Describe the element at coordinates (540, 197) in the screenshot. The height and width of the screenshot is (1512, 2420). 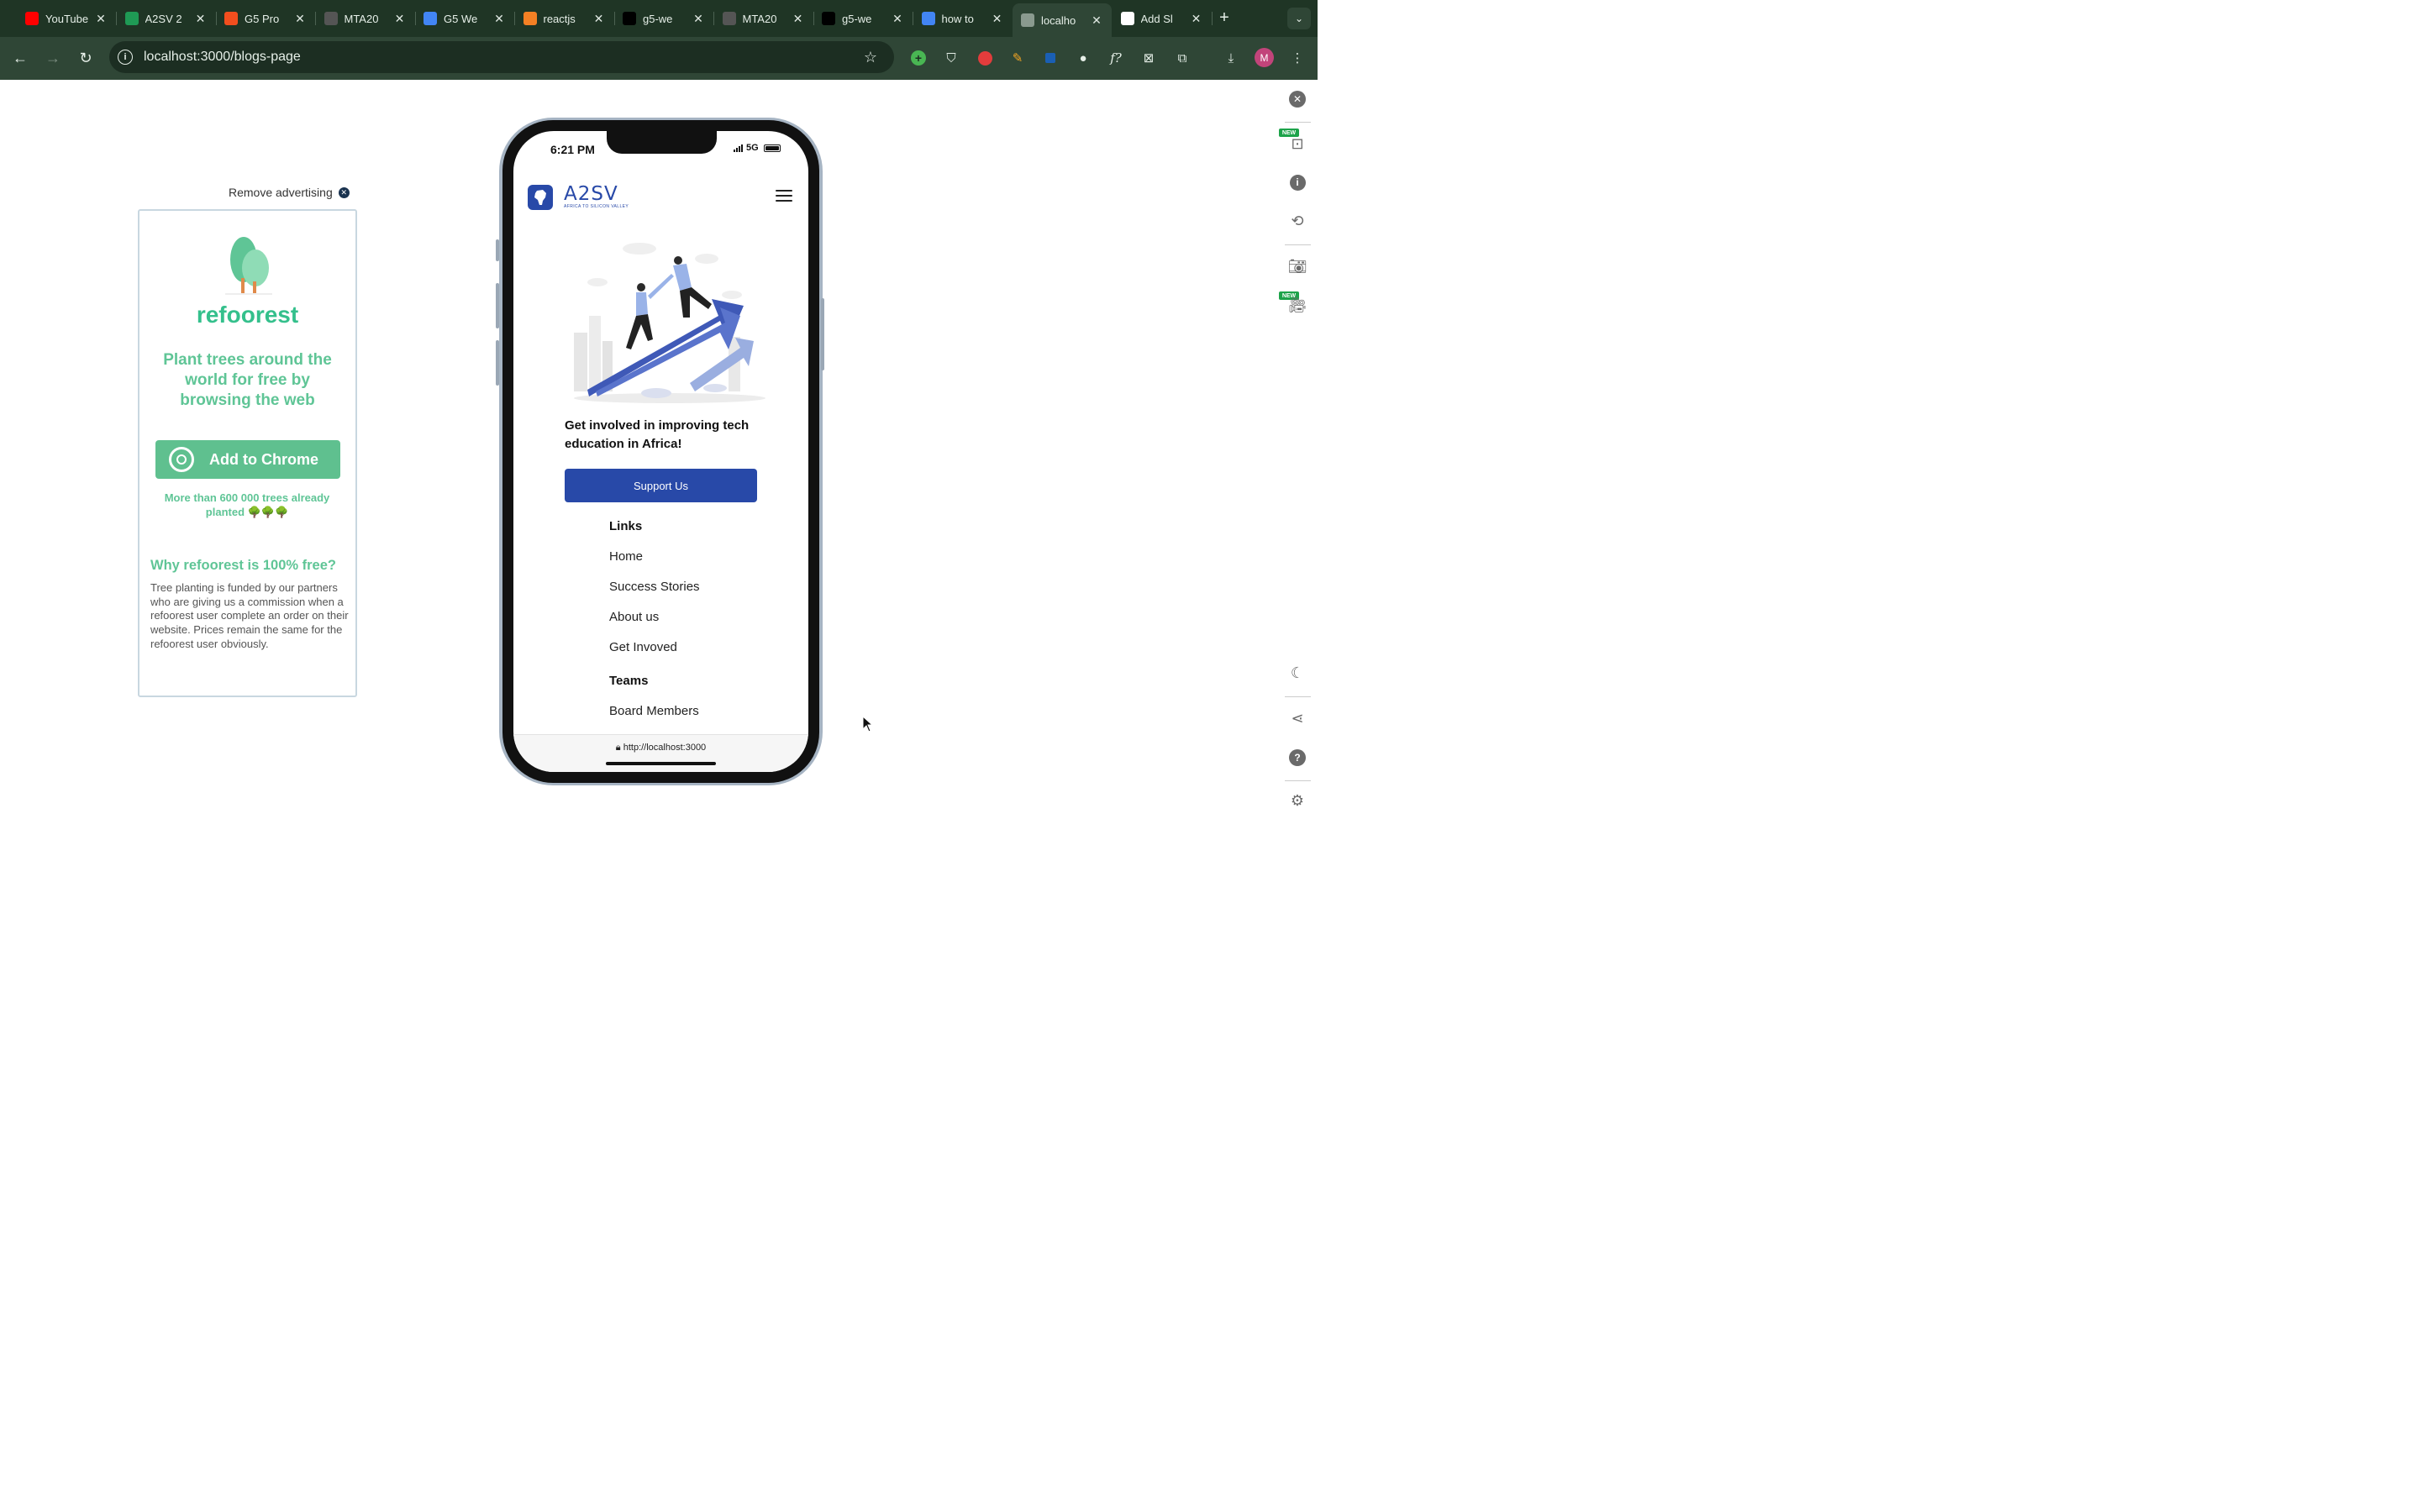
I see `a2sv-africa-logo-icon` at that location.